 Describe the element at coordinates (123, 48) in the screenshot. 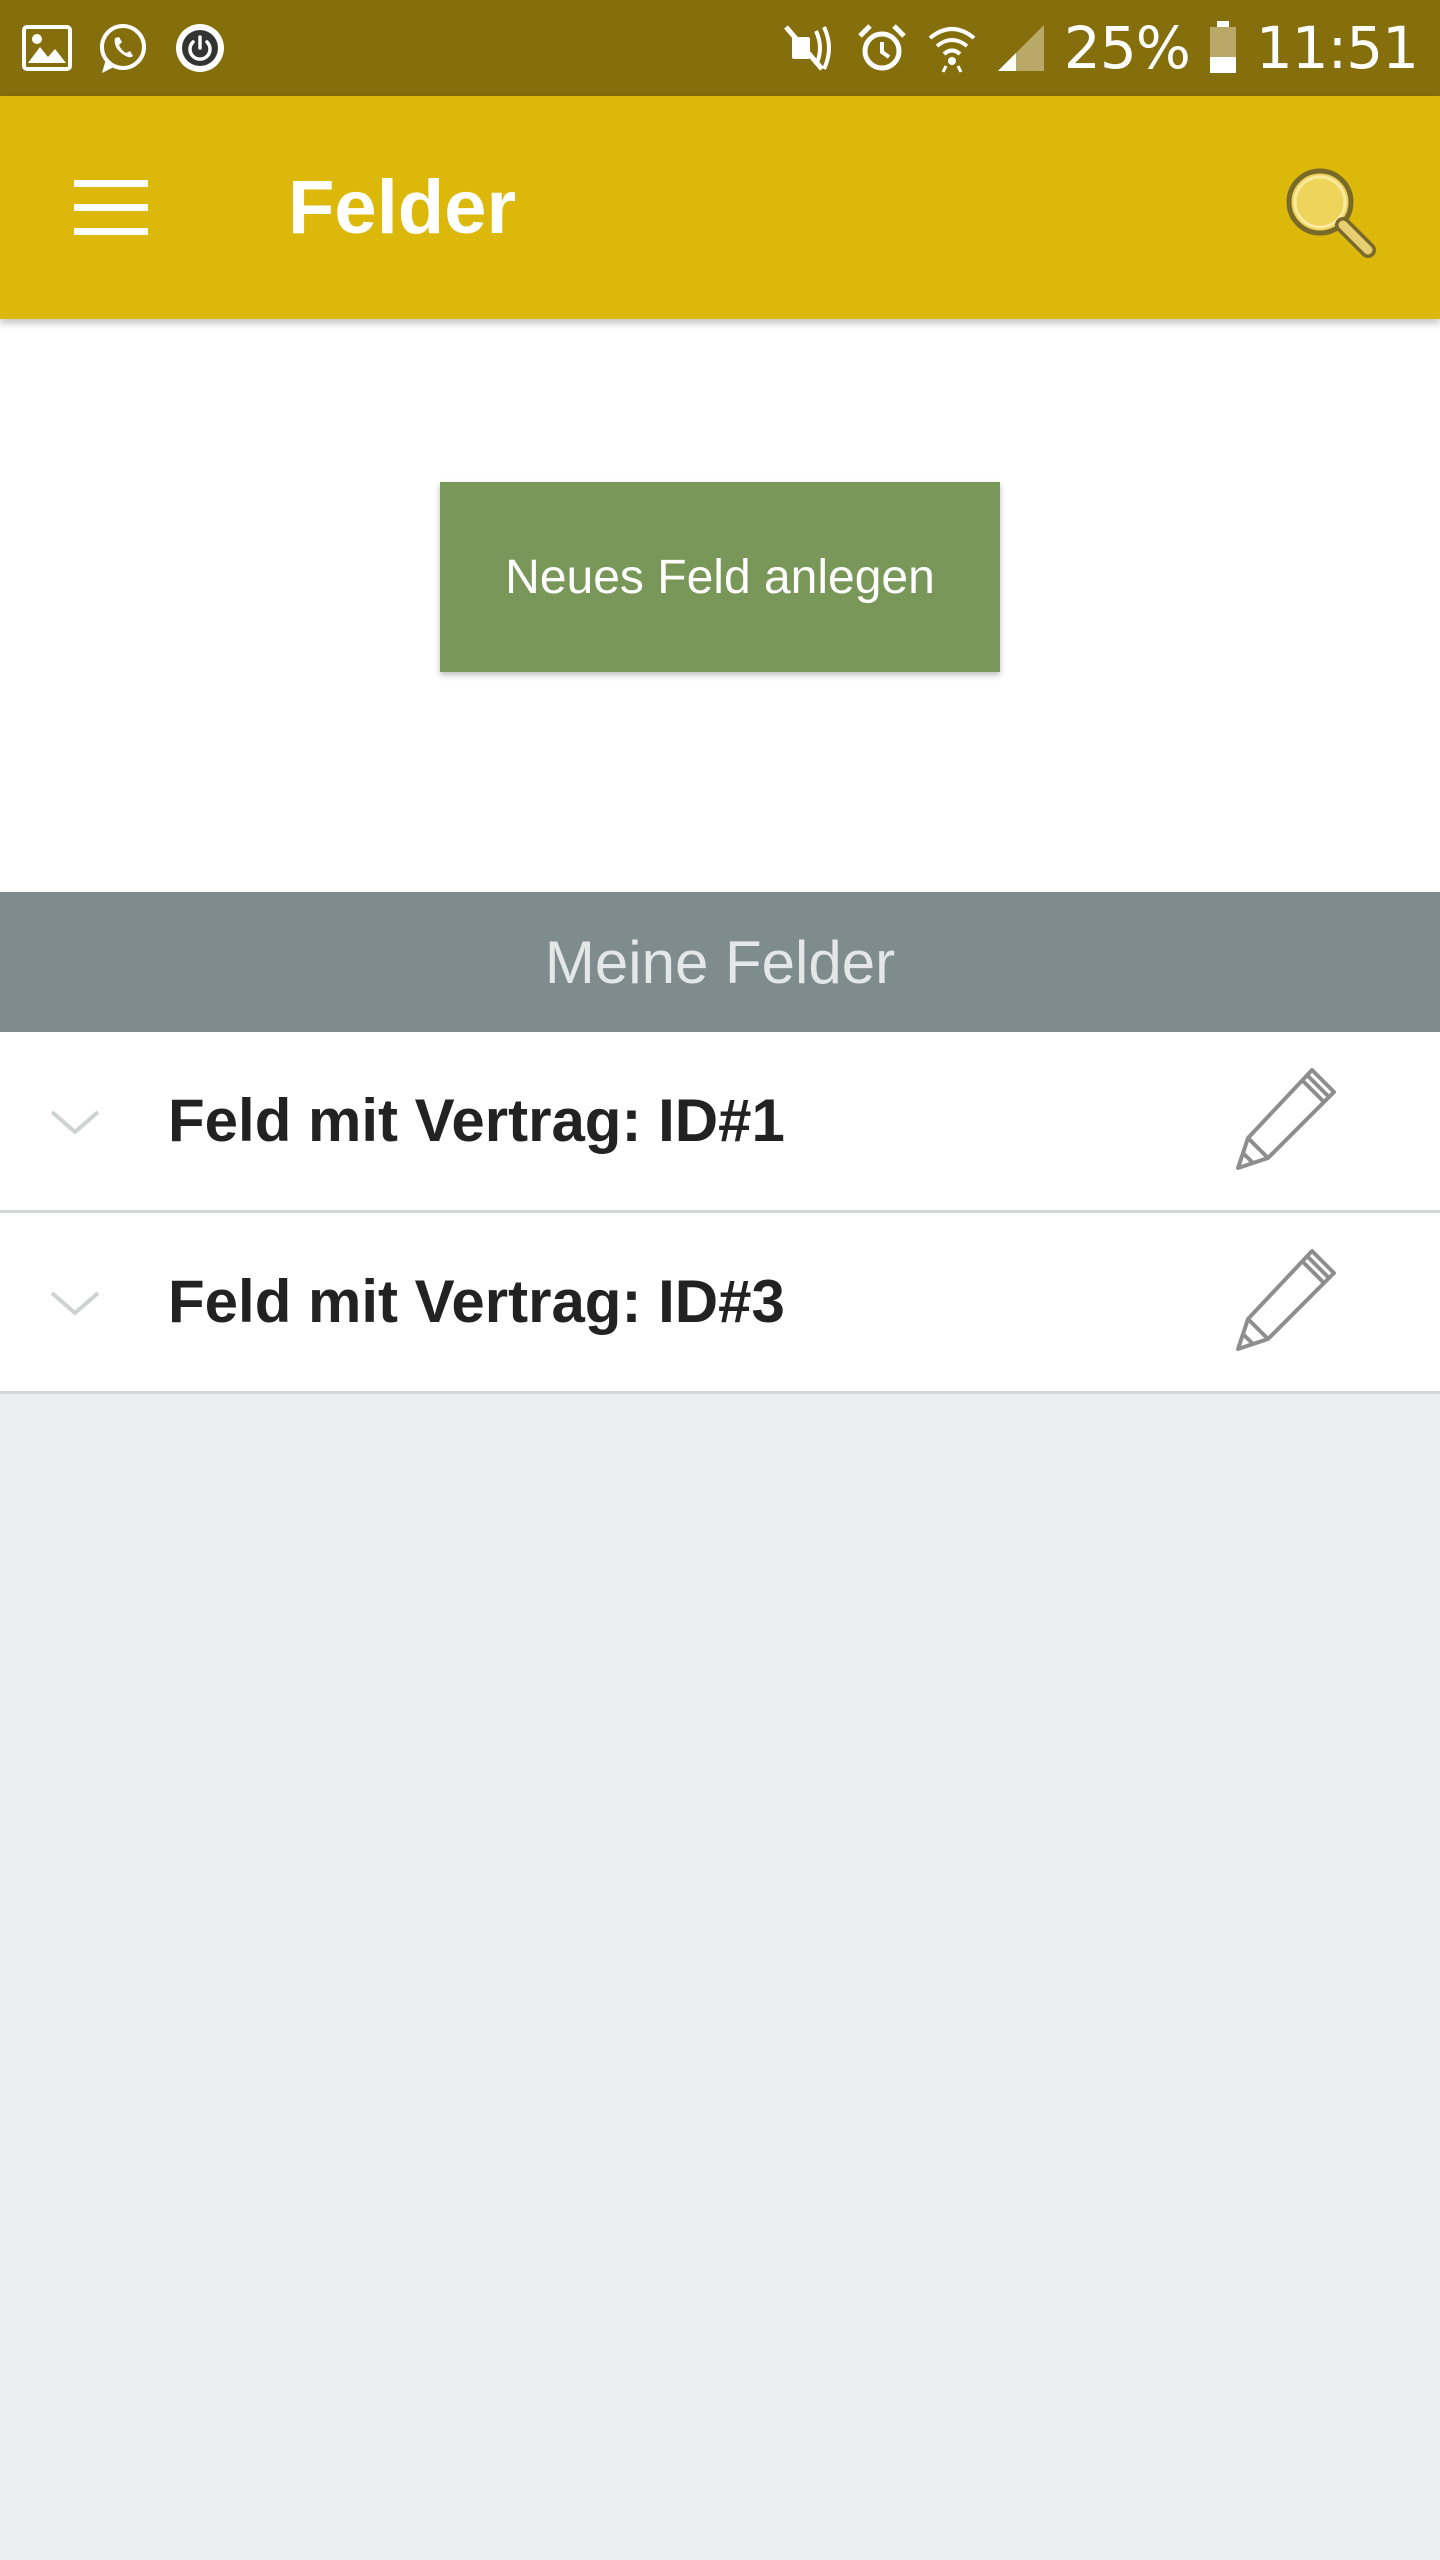

I see `whatsapp-icon` at that location.